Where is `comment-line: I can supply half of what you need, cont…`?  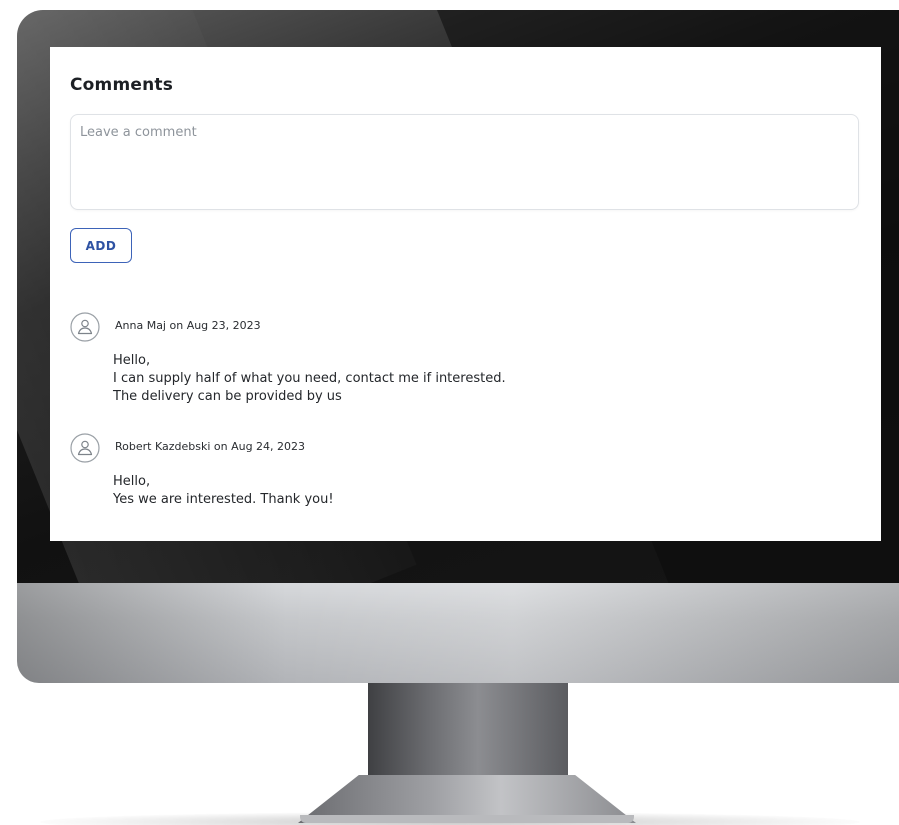
comment-line: I can supply half of what you need, cont… is located at coordinates (309, 378).